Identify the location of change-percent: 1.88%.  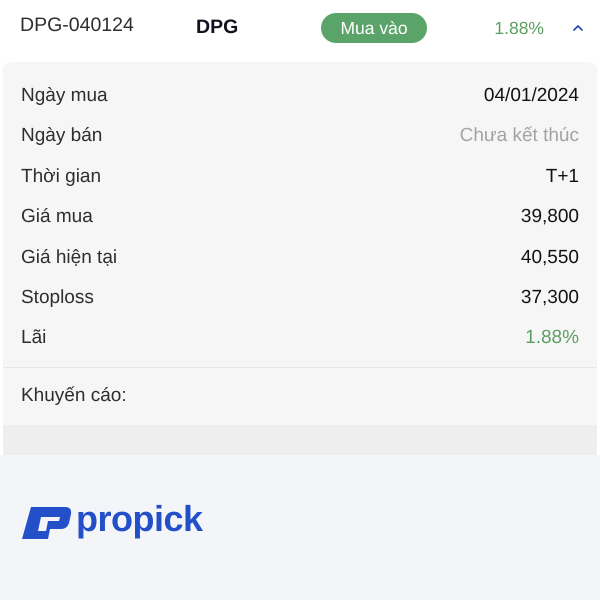
(519, 28).